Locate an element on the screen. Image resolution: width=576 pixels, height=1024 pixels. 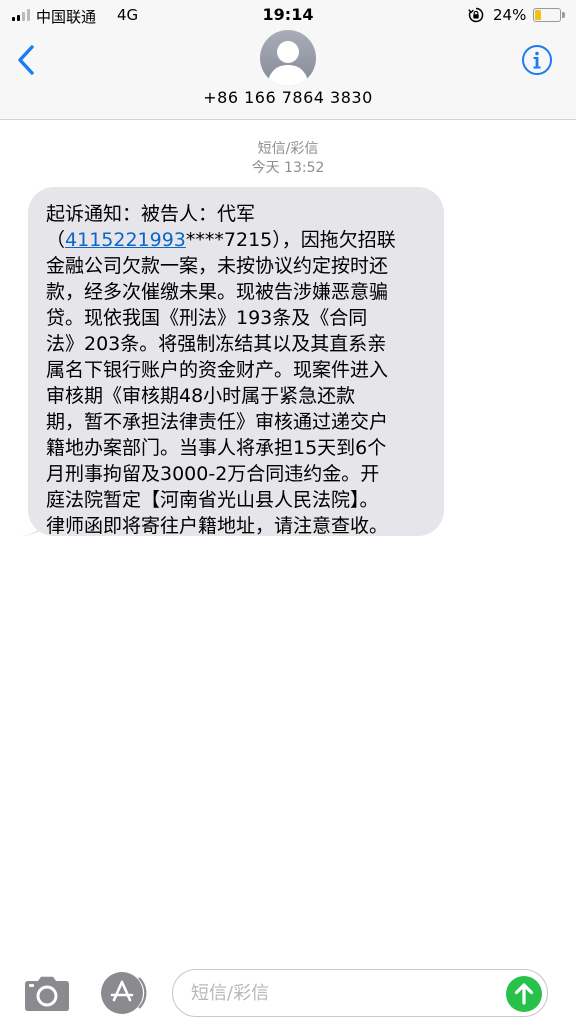
message-line: 法》203条。将强制冻结其以及其直系亲 is located at coordinates (216, 344).